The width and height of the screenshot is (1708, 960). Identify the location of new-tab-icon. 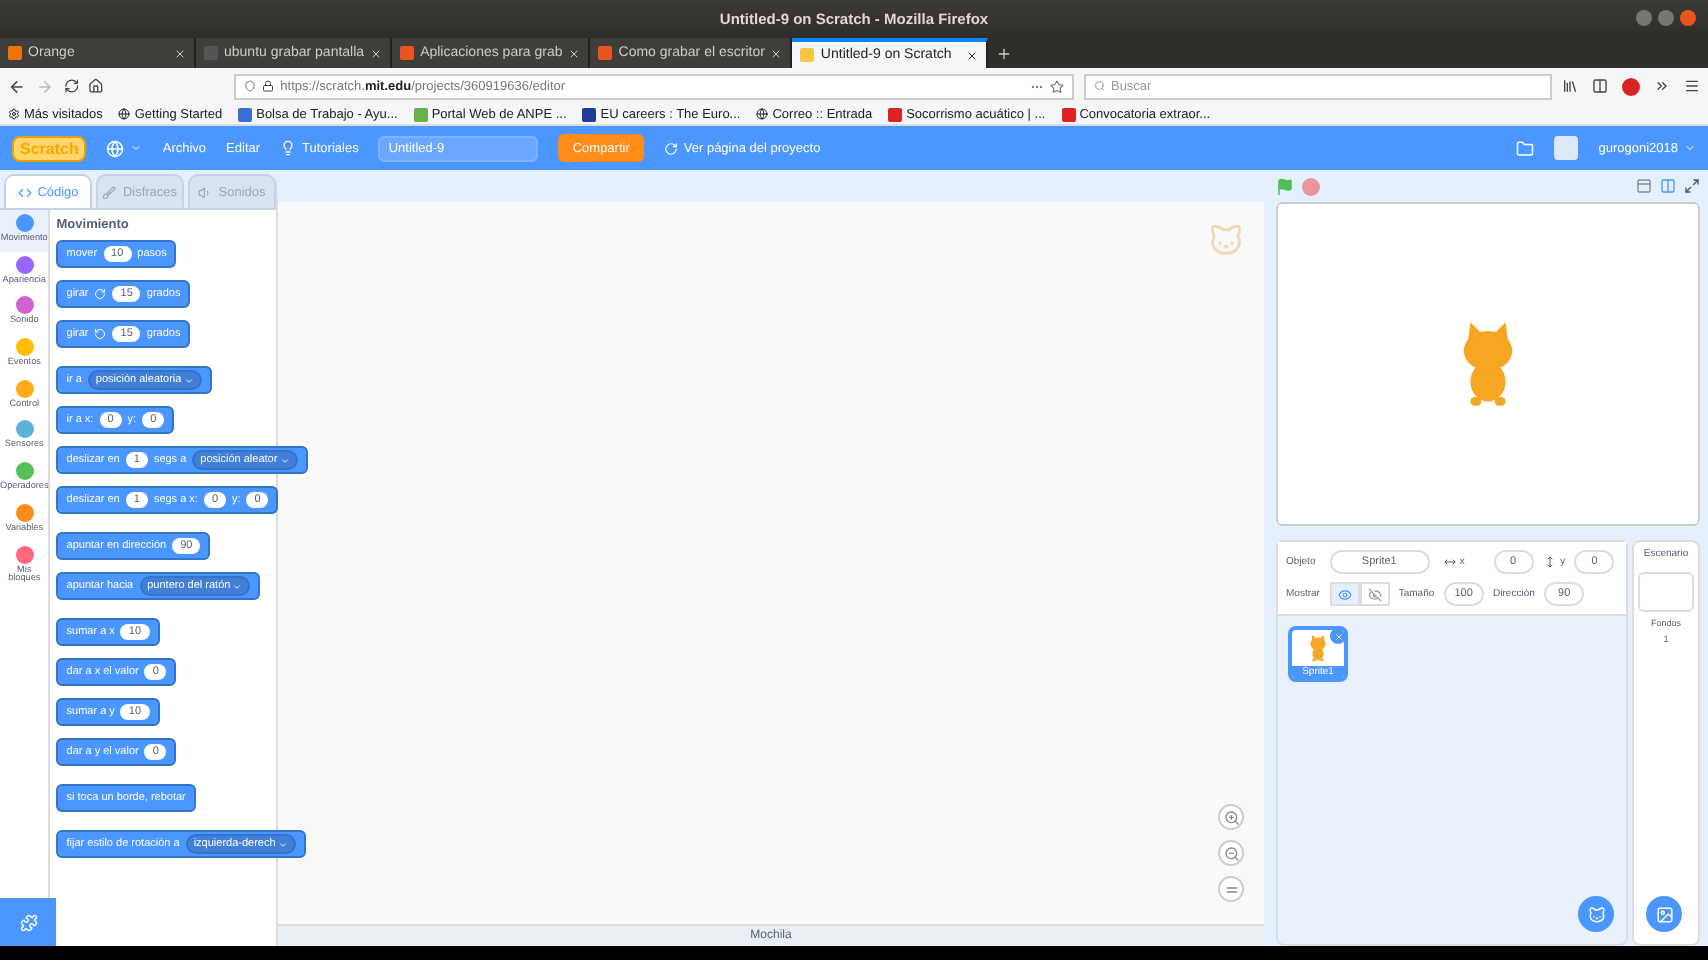
(1004, 54).